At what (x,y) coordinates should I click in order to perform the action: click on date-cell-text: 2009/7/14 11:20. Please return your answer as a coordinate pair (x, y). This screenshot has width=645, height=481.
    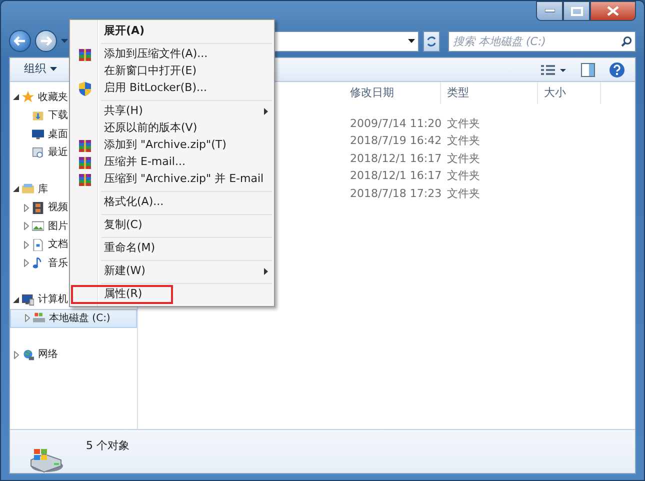
    Looking at the image, I should click on (396, 124).